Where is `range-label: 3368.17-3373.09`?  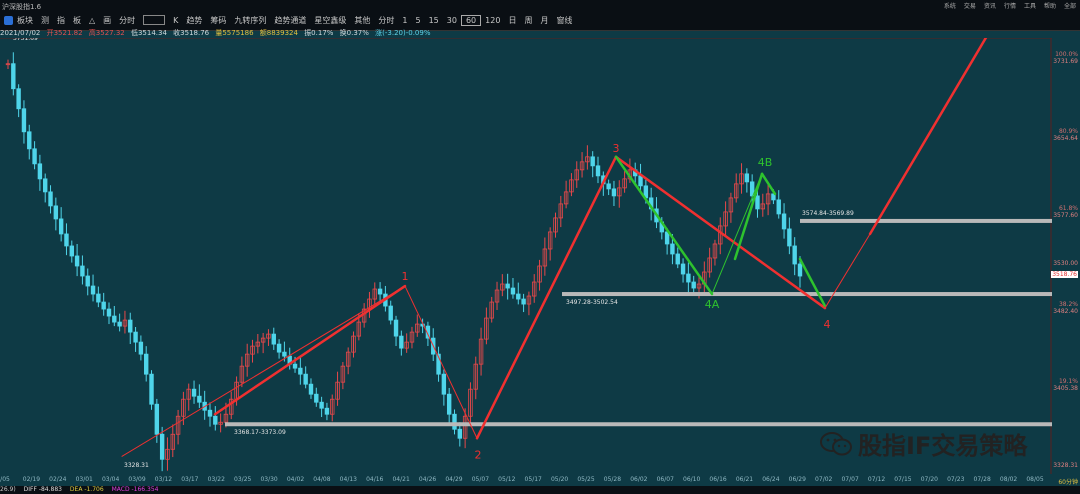
range-label: 3368.17-3373.09 is located at coordinates (260, 432).